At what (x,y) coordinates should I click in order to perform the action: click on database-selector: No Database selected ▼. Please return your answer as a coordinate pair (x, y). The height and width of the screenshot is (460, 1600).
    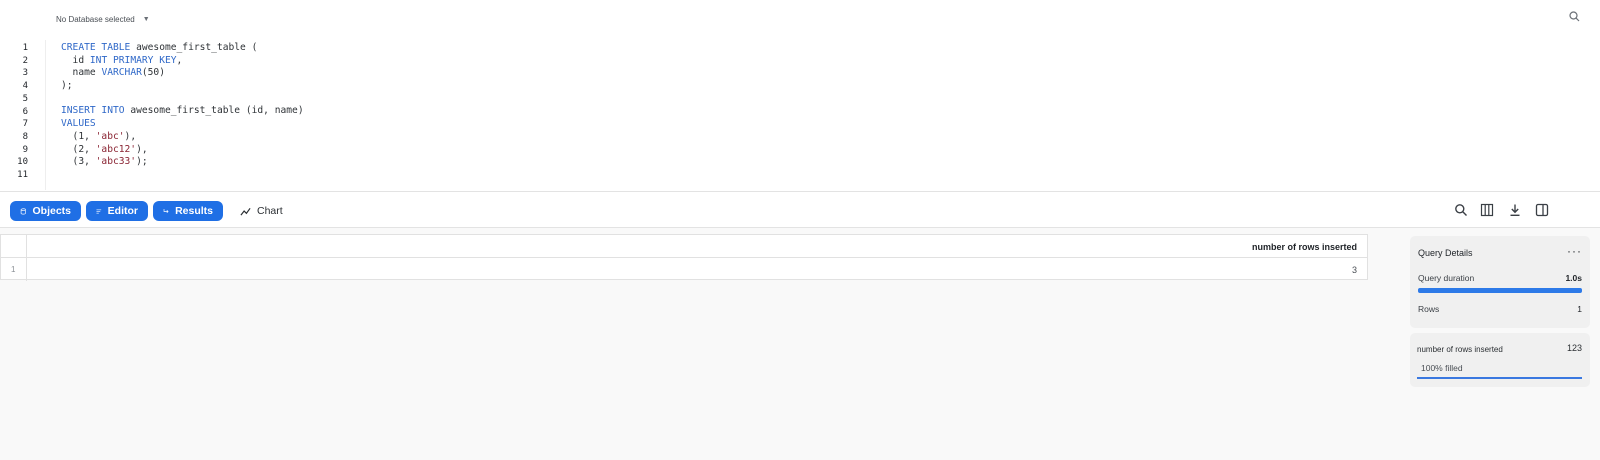
    Looking at the image, I should click on (103, 19).